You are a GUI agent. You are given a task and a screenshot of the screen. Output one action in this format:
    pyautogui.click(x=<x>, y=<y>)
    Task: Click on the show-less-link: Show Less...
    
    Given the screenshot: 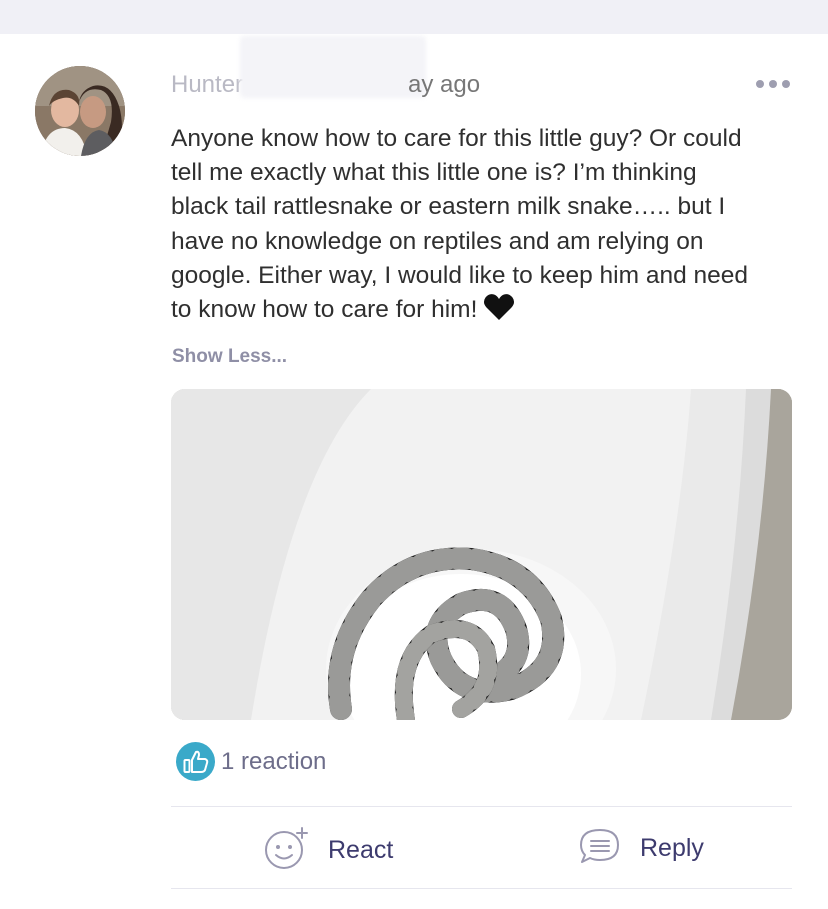 What is the action you would take?
    pyautogui.click(x=229, y=357)
    